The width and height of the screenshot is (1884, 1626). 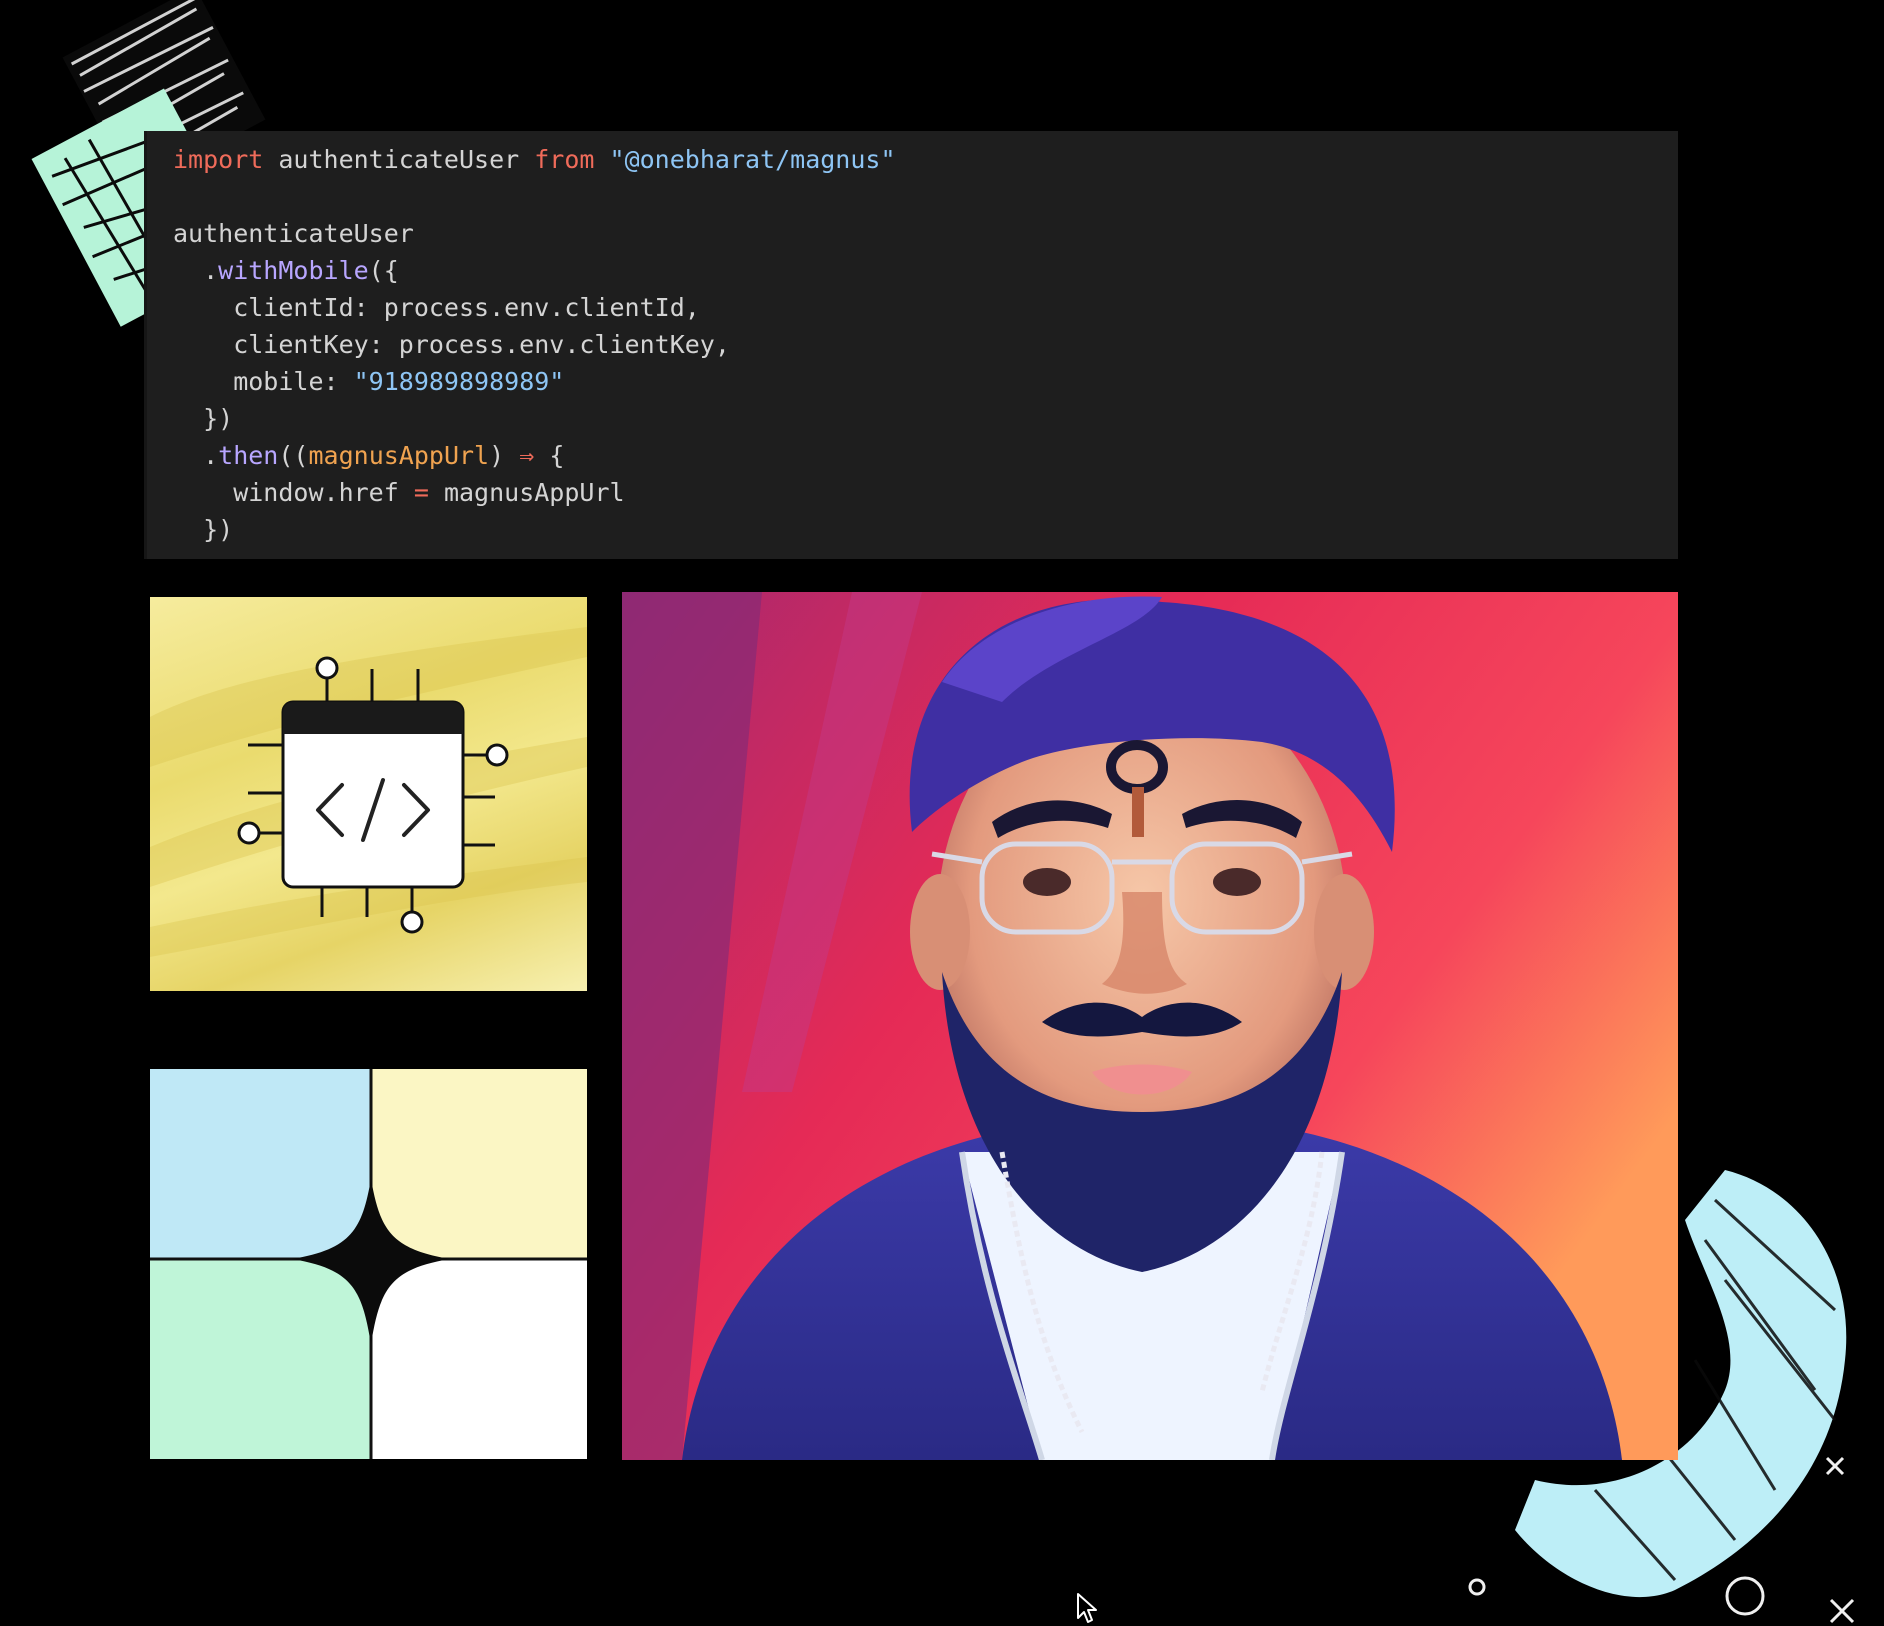 I want to click on code-line: clientId: process.env.clientId,, so click(x=925, y=307).